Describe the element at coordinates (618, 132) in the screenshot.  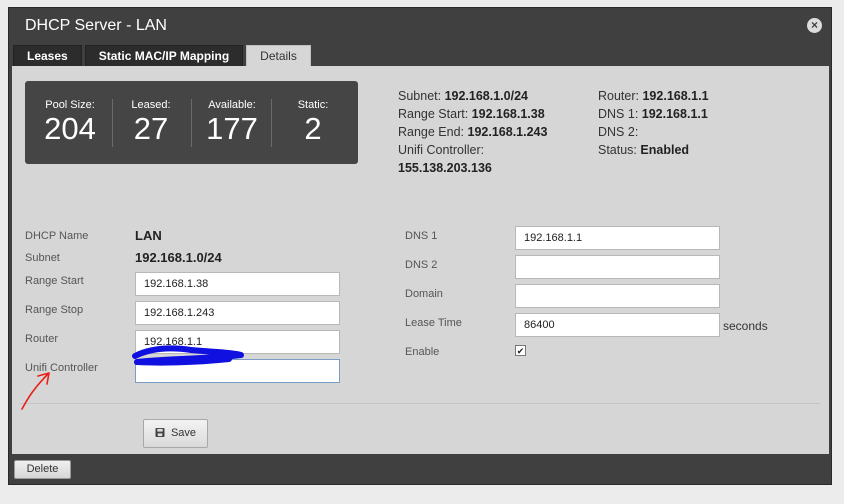
I see `summary-dns2-label: DNS 2:` at that location.